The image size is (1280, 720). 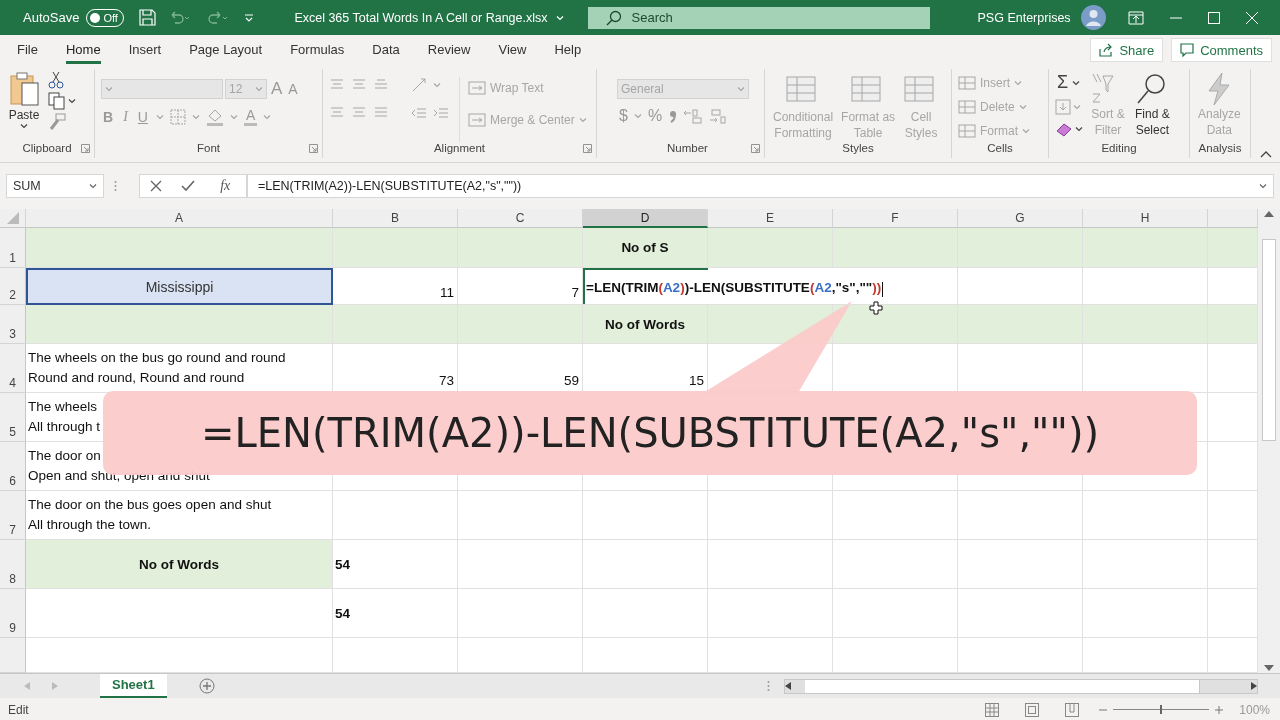 What do you see at coordinates (1161, 709) in the screenshot?
I see `zoom-slider-thumb` at bounding box center [1161, 709].